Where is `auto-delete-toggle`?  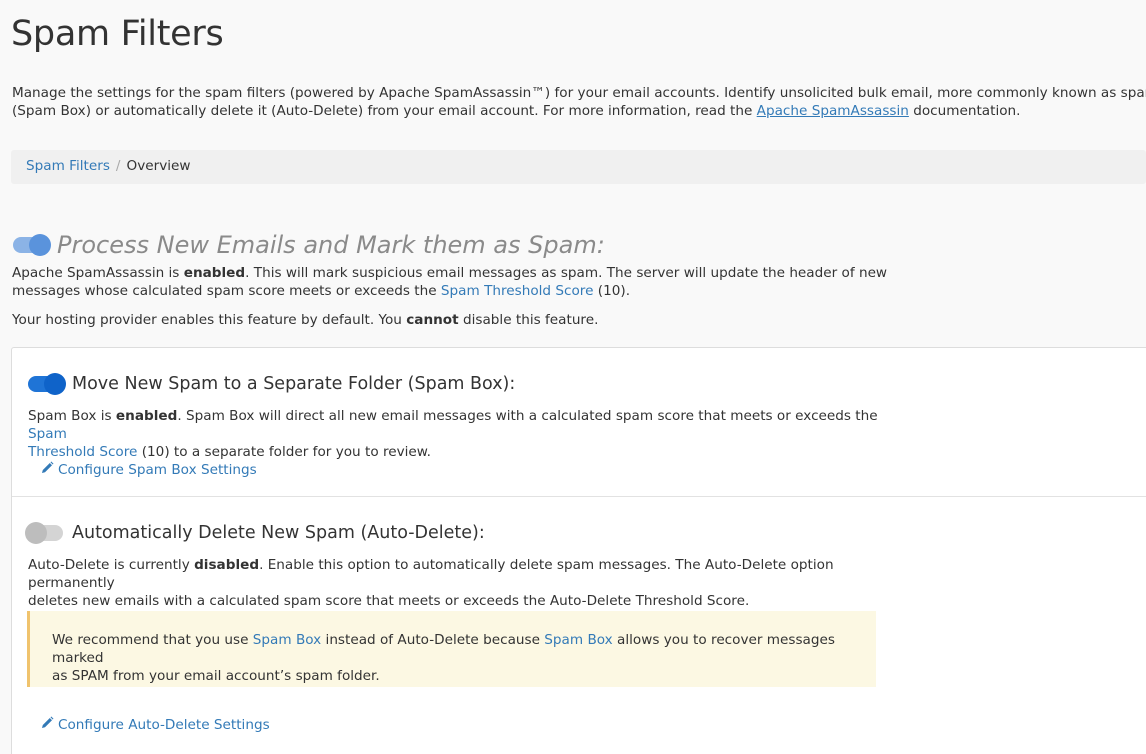 auto-delete-toggle is located at coordinates (44, 533).